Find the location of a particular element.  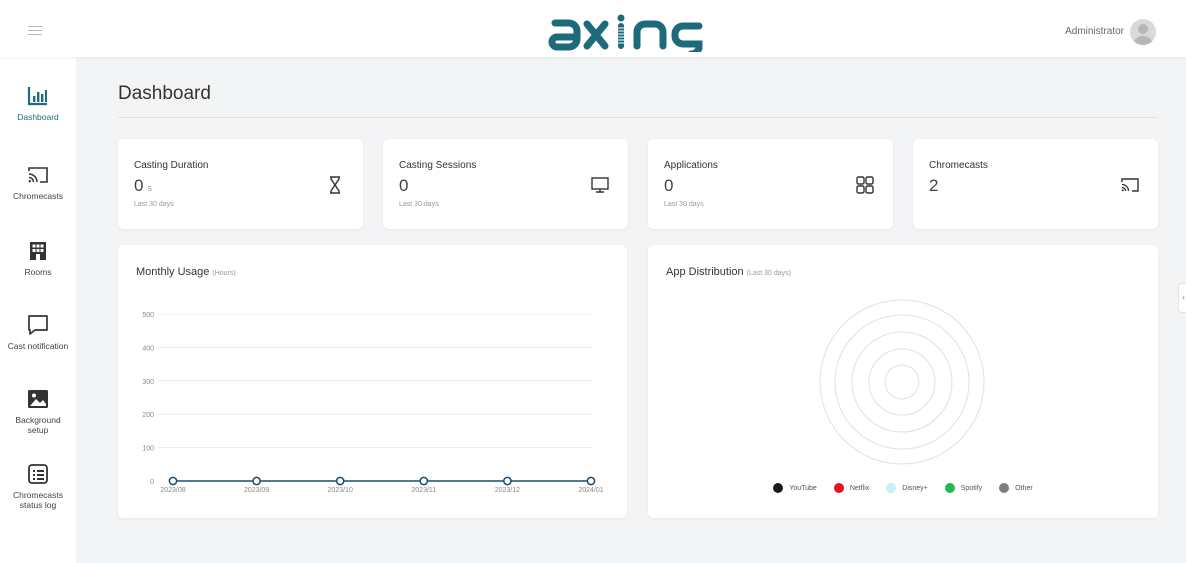

divider is located at coordinates (638, 117).